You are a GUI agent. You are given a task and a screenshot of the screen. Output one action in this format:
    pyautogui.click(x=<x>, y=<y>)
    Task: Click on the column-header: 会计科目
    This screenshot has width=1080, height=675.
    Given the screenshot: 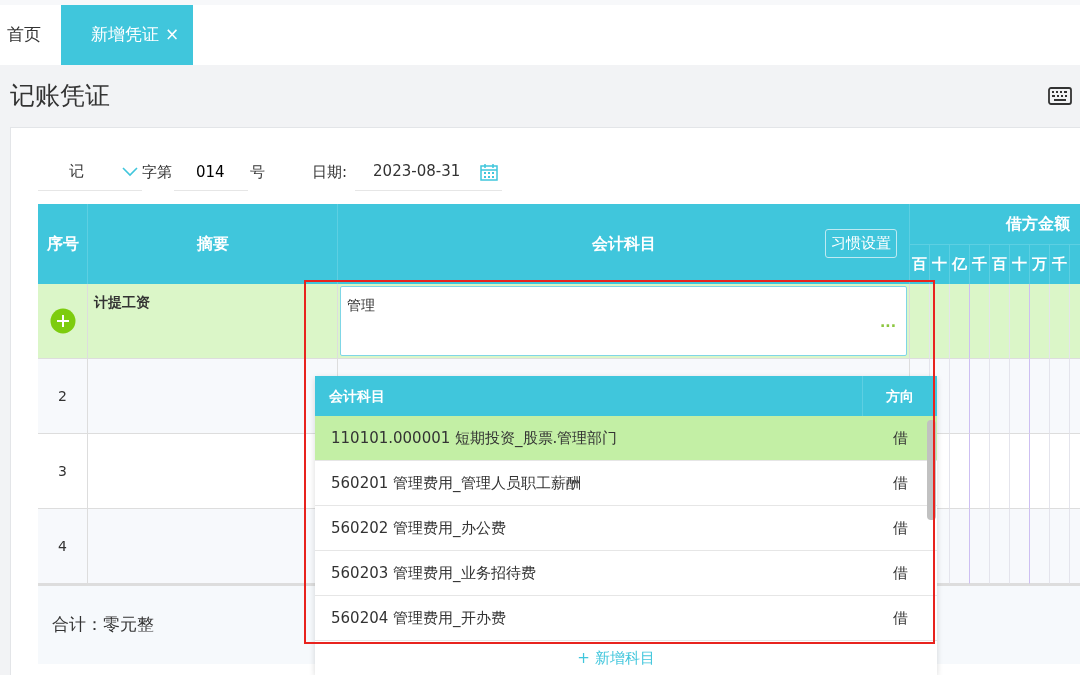 What is the action you would take?
    pyautogui.click(x=623, y=244)
    